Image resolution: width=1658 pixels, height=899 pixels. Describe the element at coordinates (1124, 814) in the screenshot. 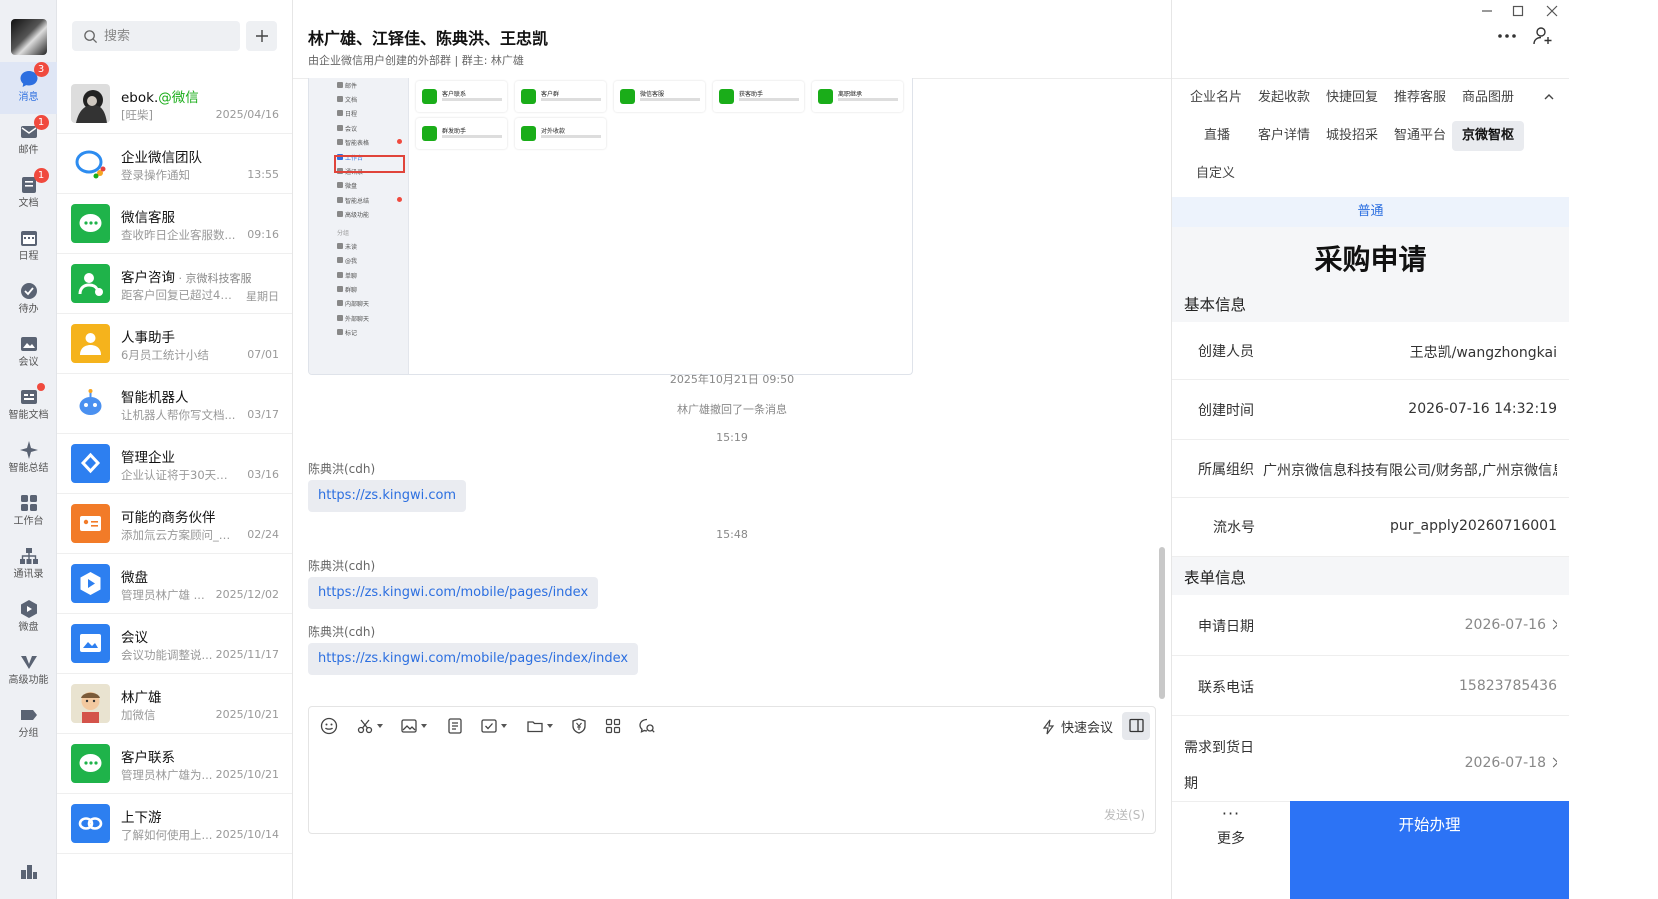

I see `send-button: 发送(S)` at that location.